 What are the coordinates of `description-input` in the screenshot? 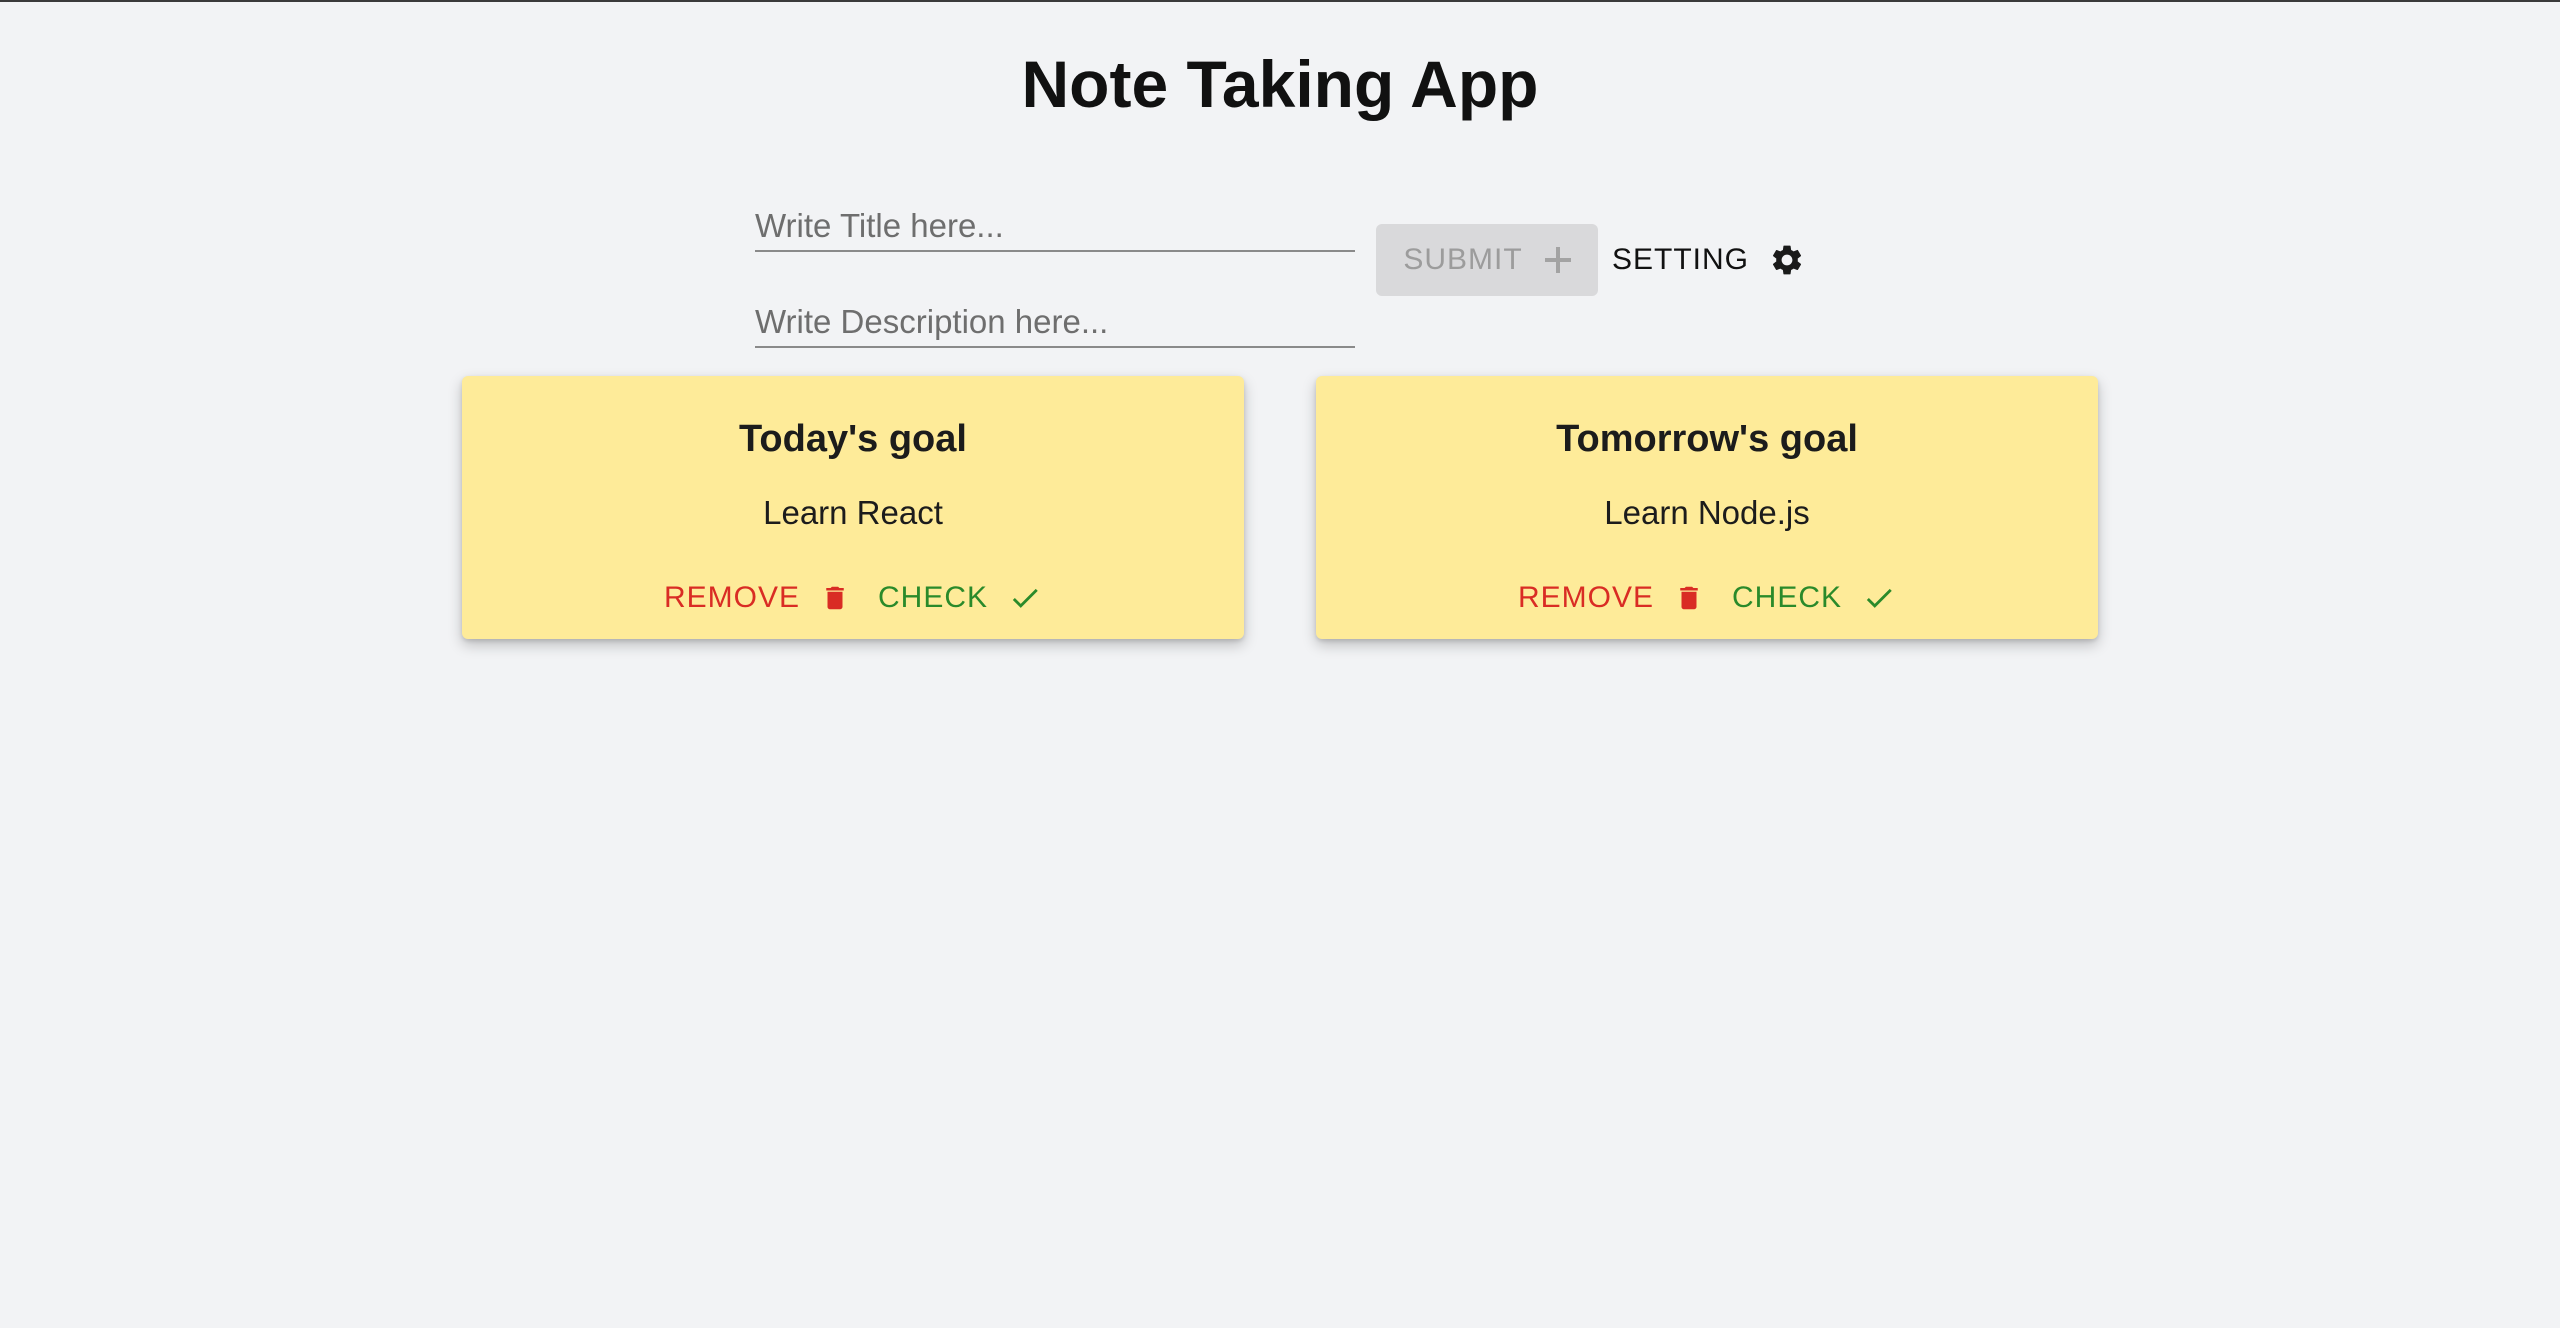 It's located at (1055, 322).